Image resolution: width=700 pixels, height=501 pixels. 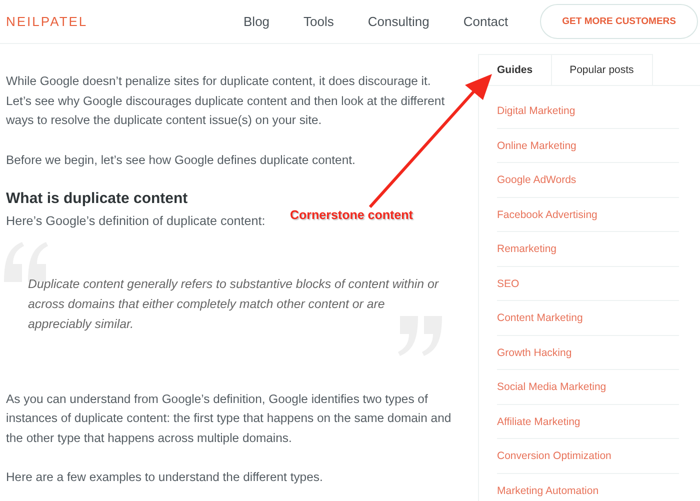 I want to click on guide-link: Growth Hacking, so click(x=588, y=353).